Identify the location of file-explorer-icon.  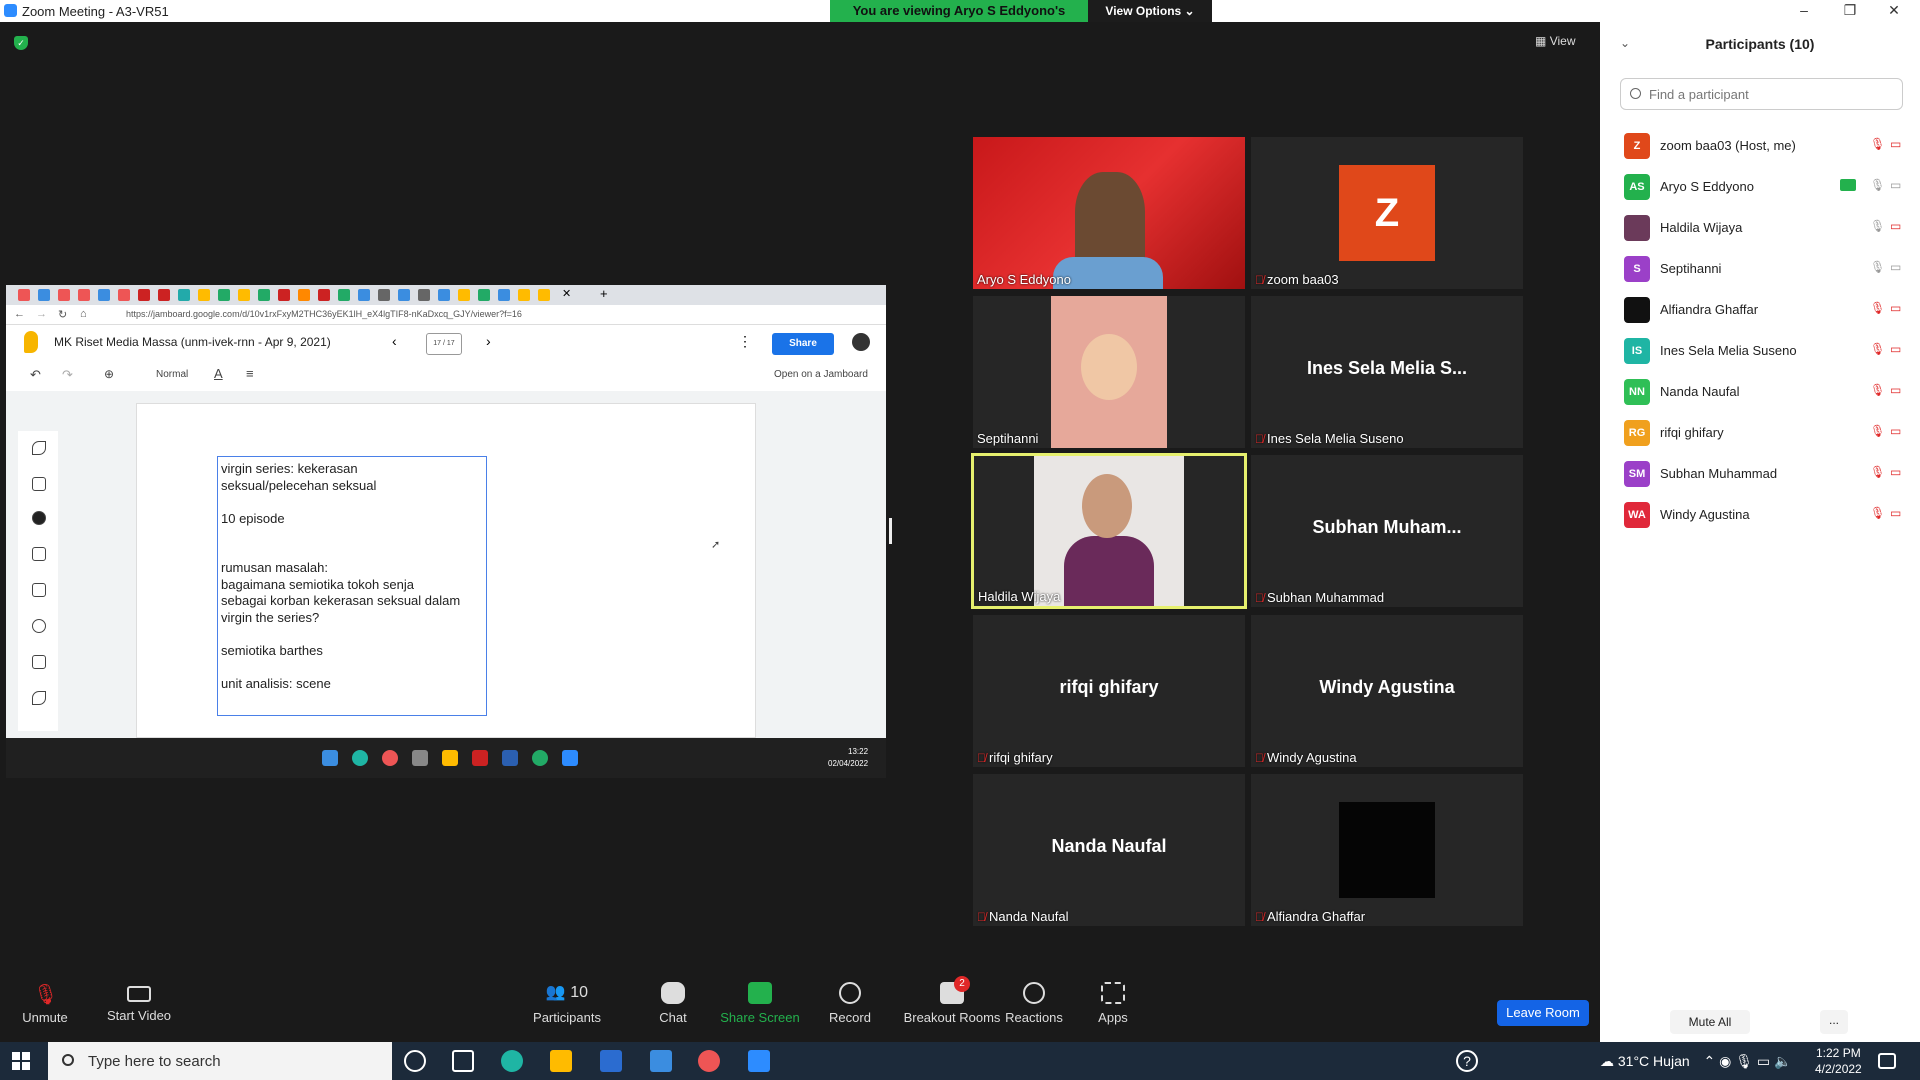
(561, 1061).